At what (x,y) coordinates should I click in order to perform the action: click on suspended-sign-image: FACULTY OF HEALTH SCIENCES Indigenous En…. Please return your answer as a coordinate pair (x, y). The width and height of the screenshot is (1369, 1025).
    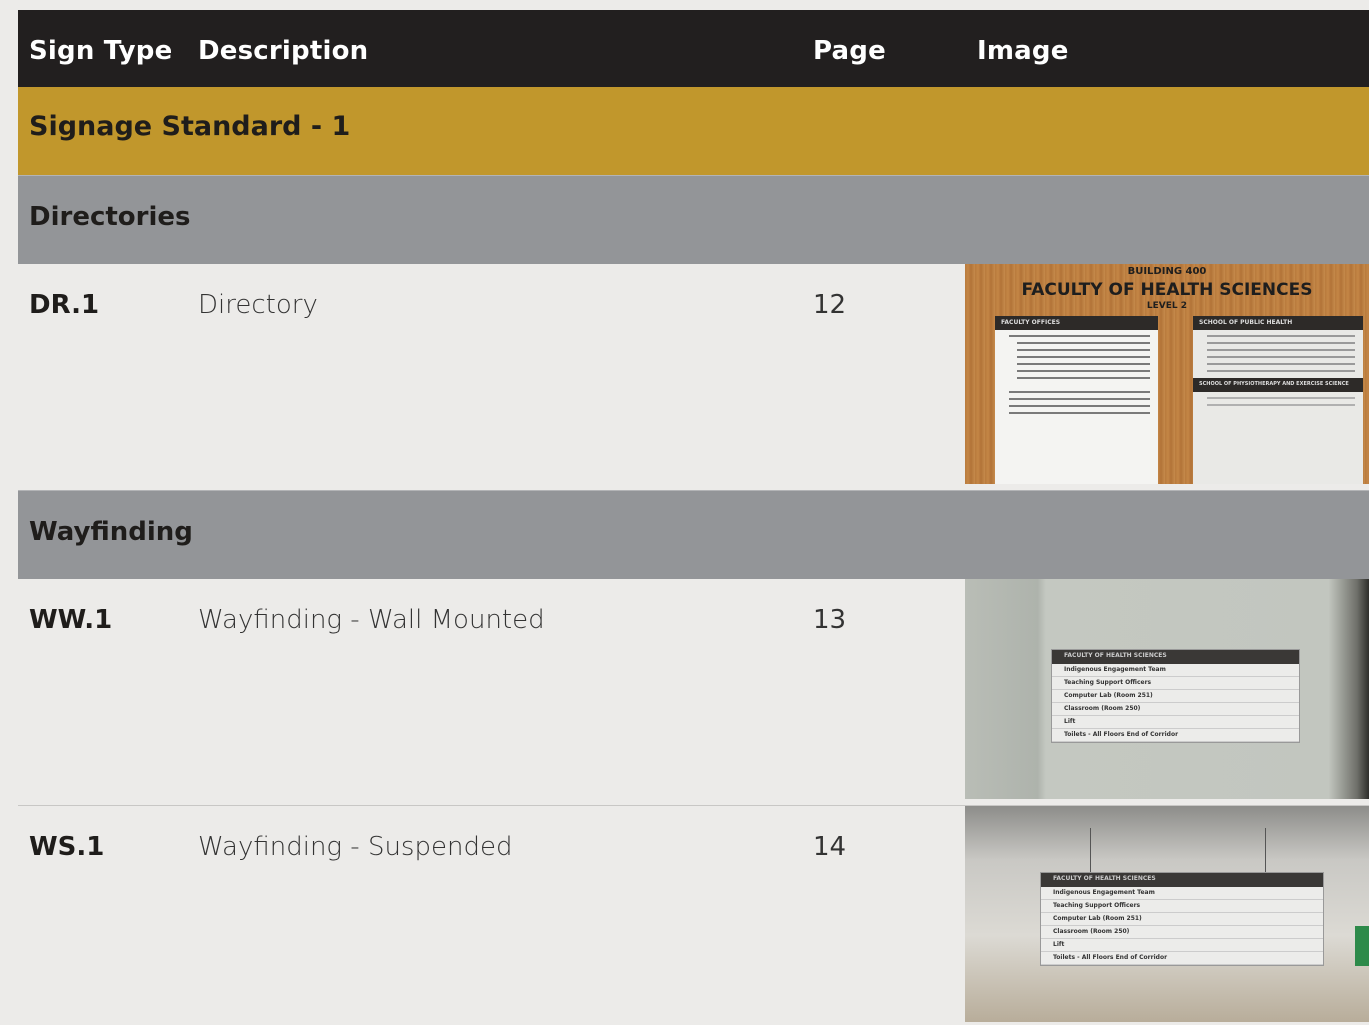
    Looking at the image, I should click on (1167, 914).